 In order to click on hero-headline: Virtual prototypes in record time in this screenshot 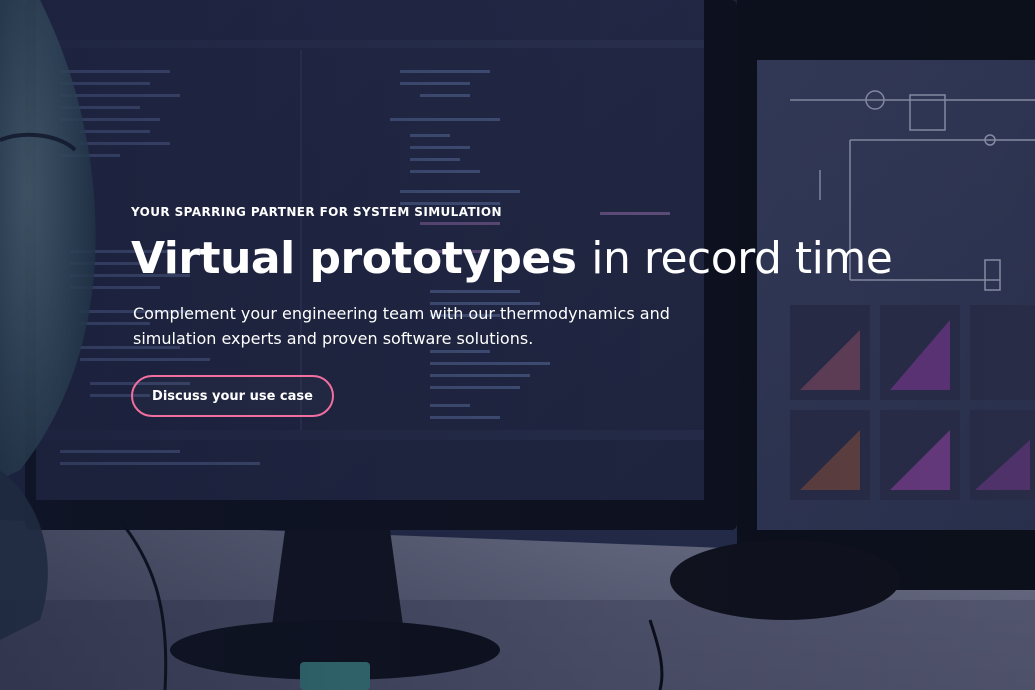, I will do `click(561, 259)`.